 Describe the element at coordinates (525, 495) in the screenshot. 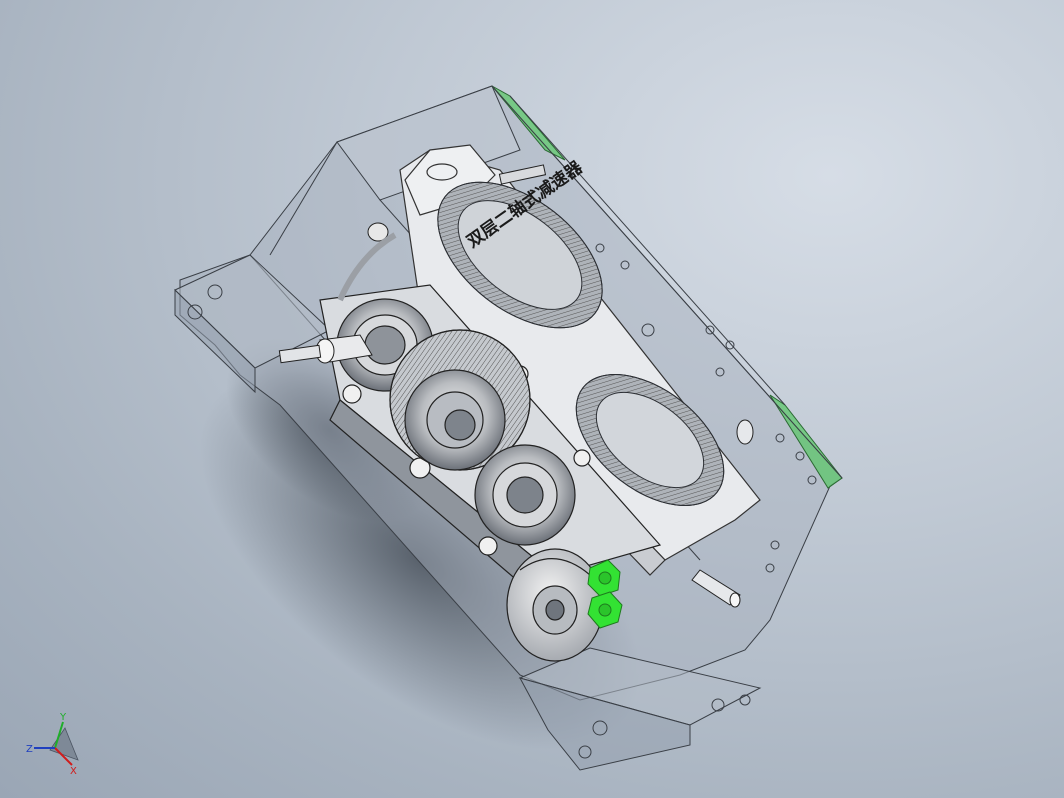

I see `lower-shaft-bearing` at that location.